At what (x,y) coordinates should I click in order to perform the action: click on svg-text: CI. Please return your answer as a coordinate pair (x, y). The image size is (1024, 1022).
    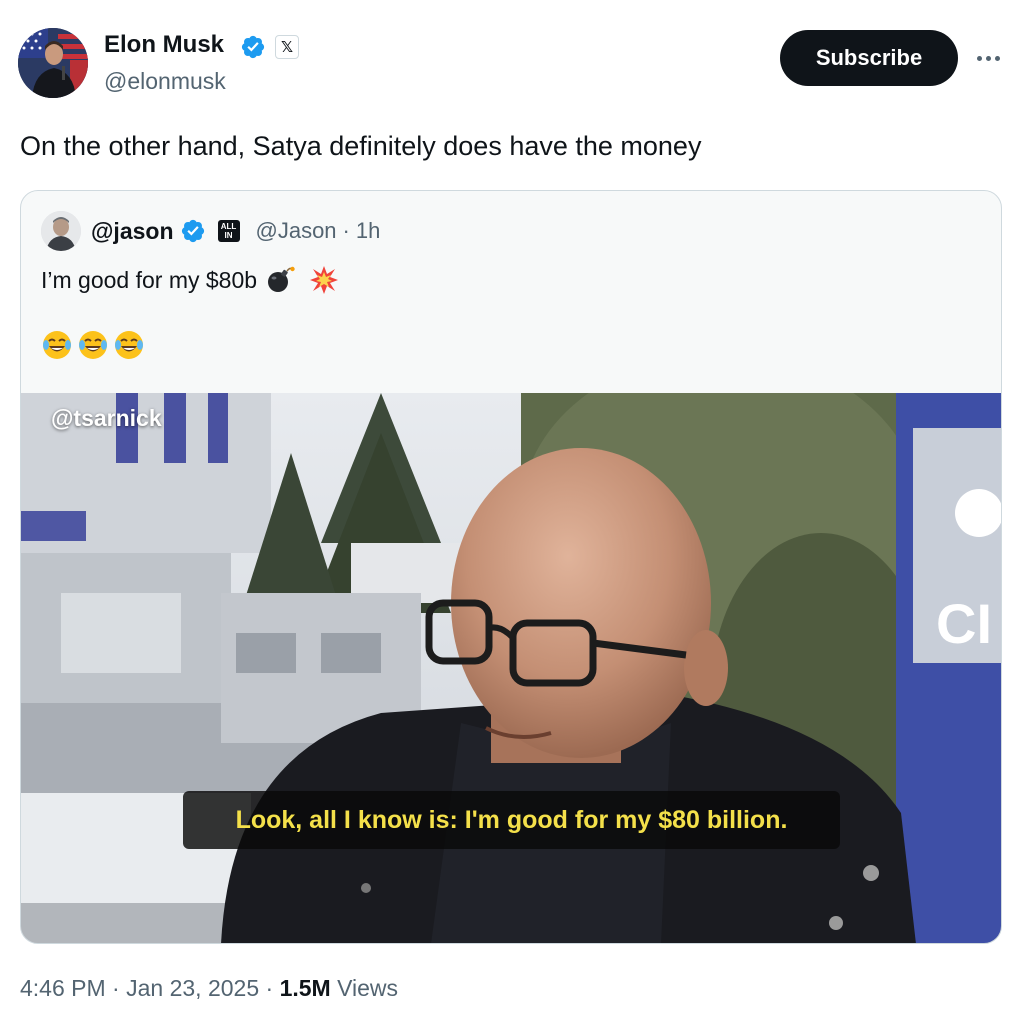
    Looking at the image, I should click on (964, 623).